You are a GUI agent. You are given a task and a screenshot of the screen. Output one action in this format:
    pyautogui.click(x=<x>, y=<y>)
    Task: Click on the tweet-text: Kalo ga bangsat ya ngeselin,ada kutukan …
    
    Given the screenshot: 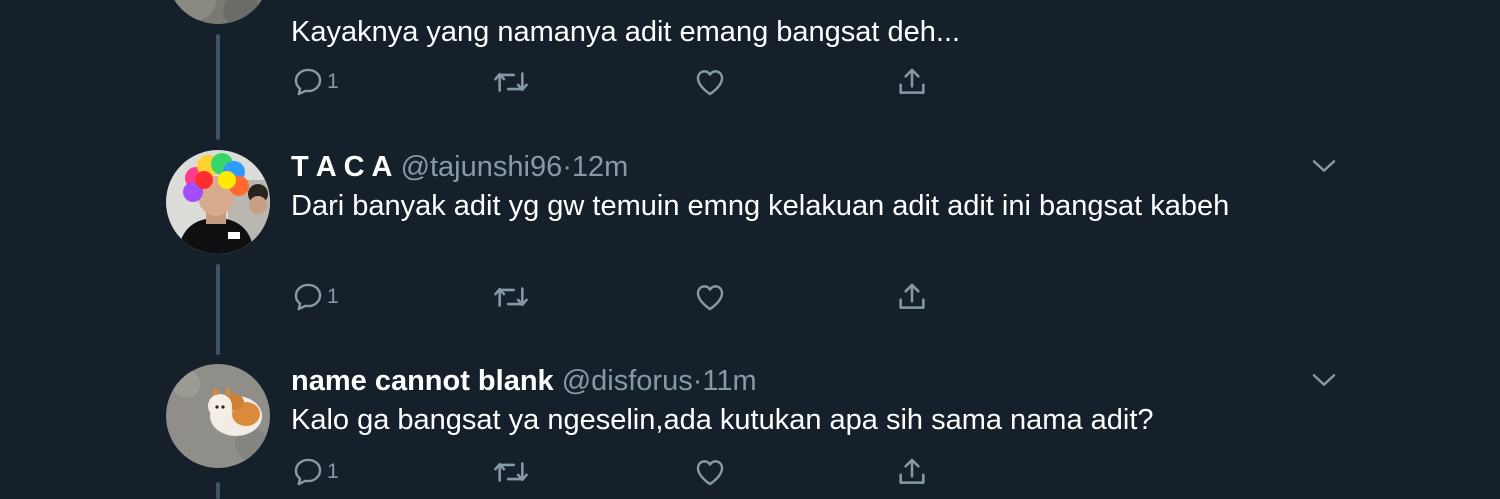 What is the action you would take?
    pyautogui.click(x=722, y=420)
    